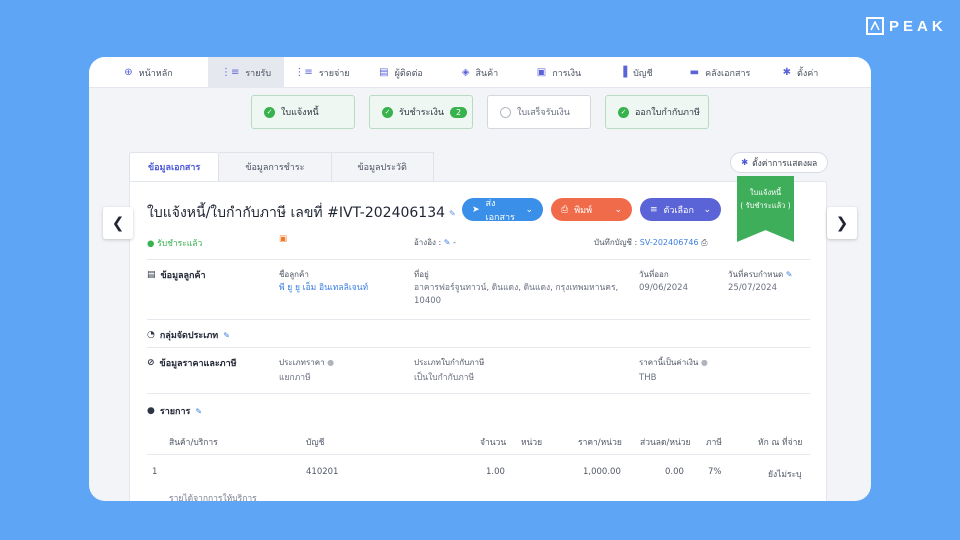  What do you see at coordinates (780, 443) in the screenshot?
I see `col-wht: หัก ณ ที่จ่าย` at bounding box center [780, 443].